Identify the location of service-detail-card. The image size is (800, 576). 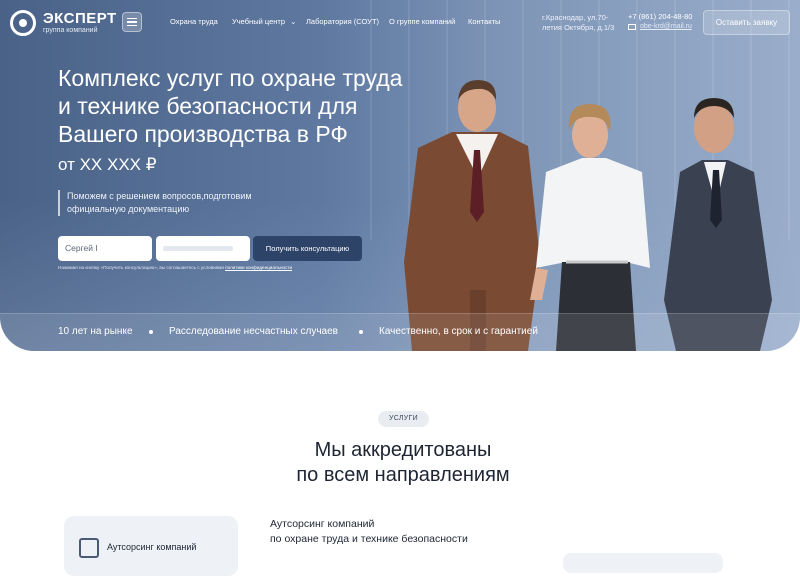
(643, 563).